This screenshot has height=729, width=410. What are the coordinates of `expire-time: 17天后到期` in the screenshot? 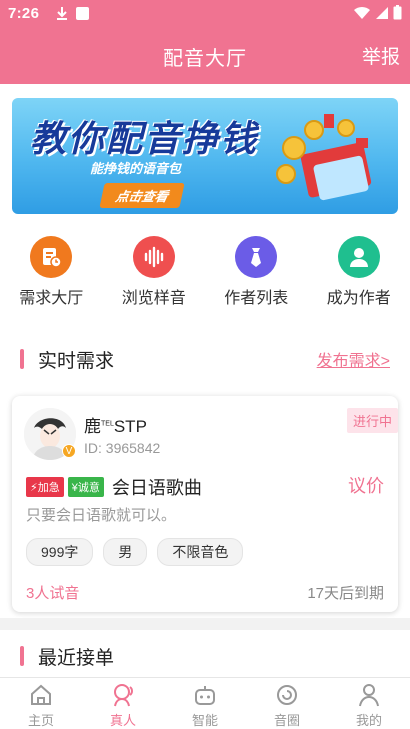 It's located at (345, 593).